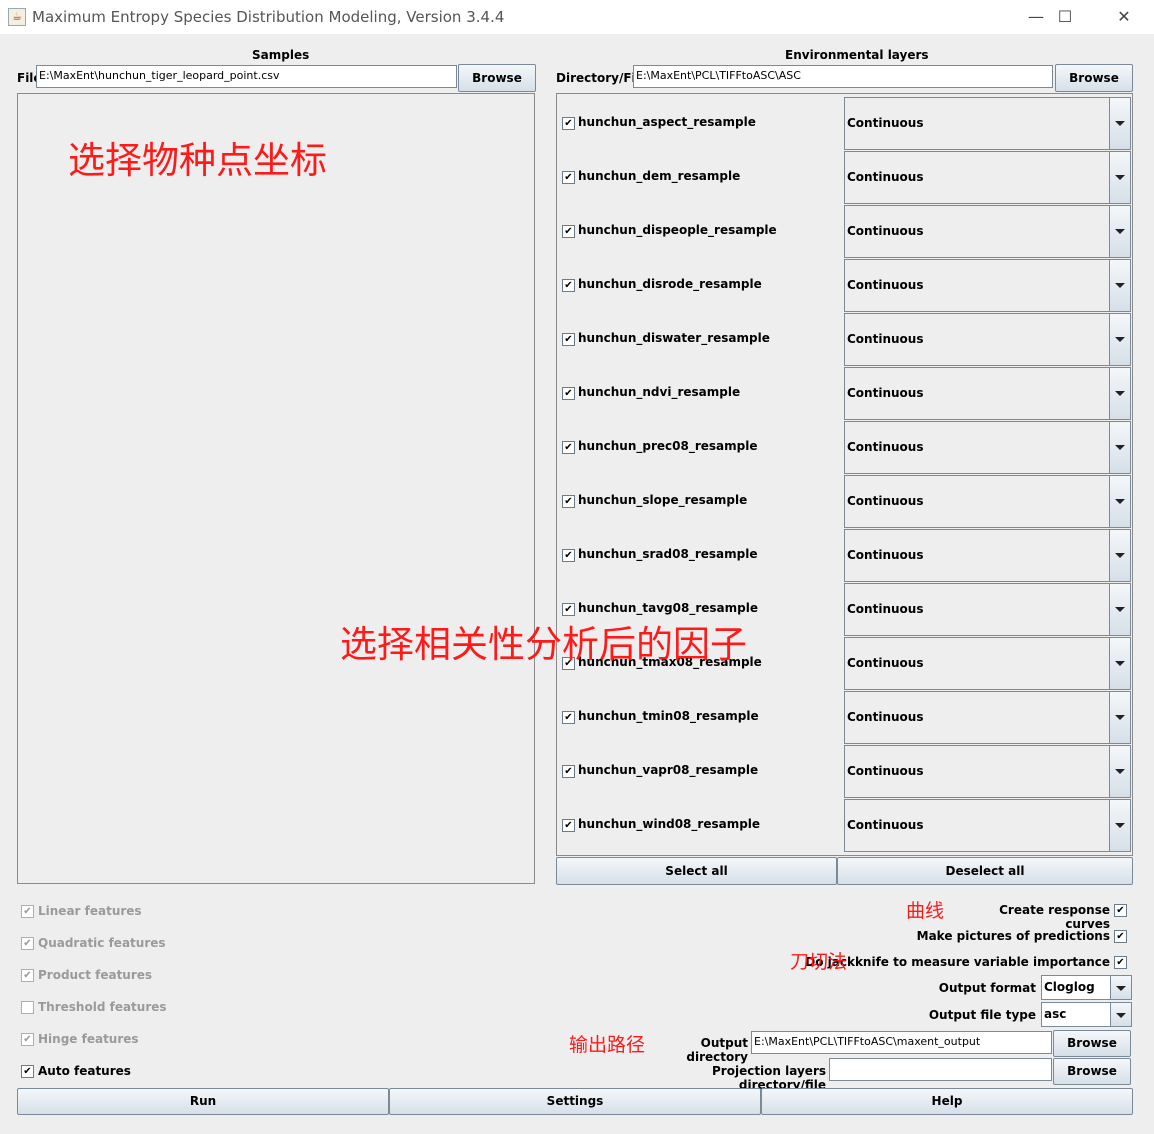  What do you see at coordinates (102, 943) in the screenshot?
I see `feature-label: Quadratic features` at bounding box center [102, 943].